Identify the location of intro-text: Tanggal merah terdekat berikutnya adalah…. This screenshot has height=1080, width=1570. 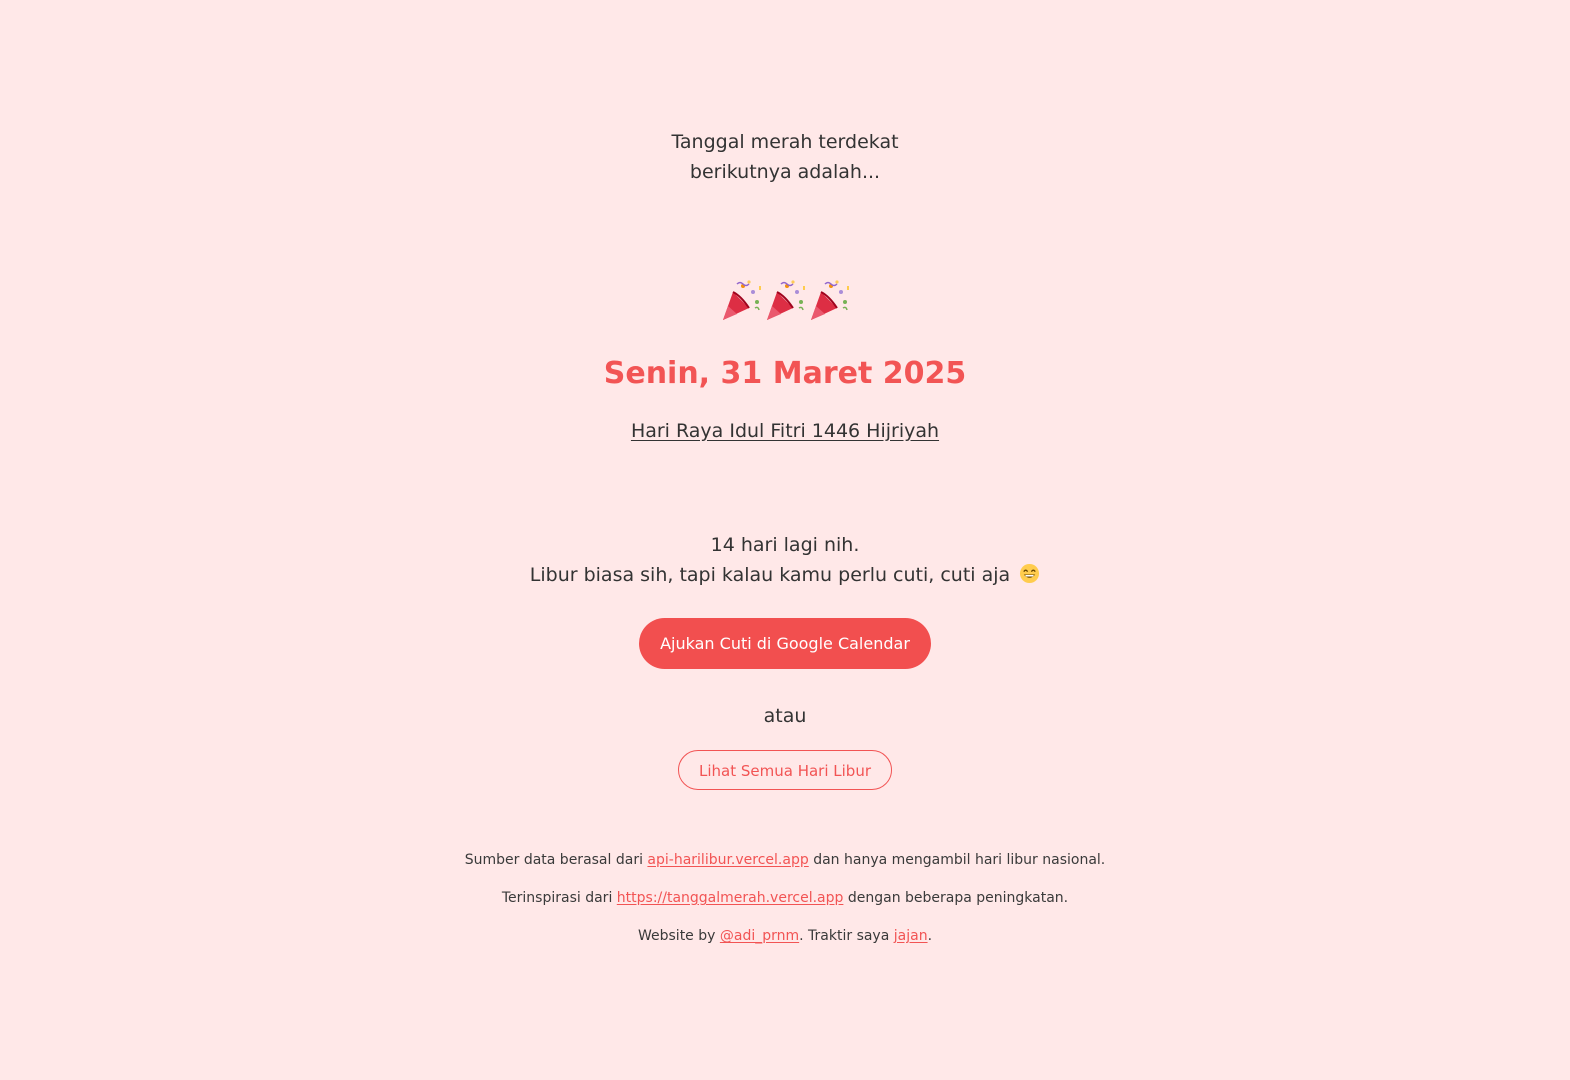
(785, 157).